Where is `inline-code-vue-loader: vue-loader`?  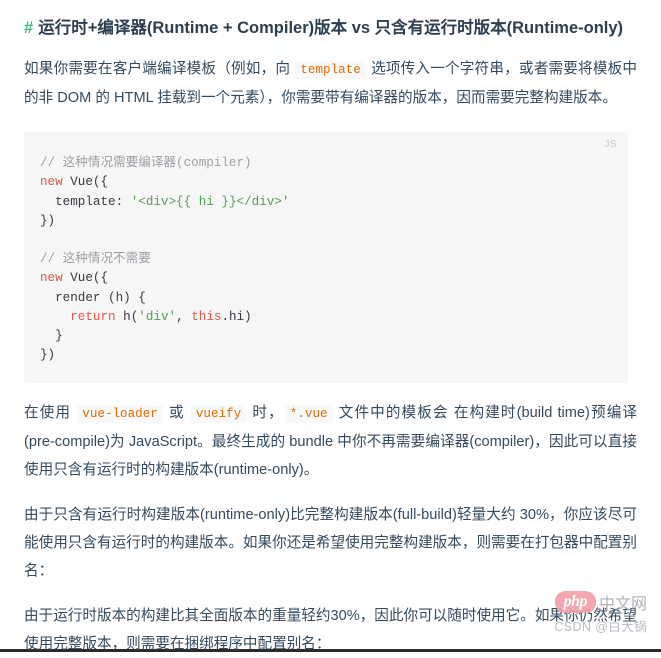
inline-code-vue-loader: vue-loader is located at coordinates (120, 414).